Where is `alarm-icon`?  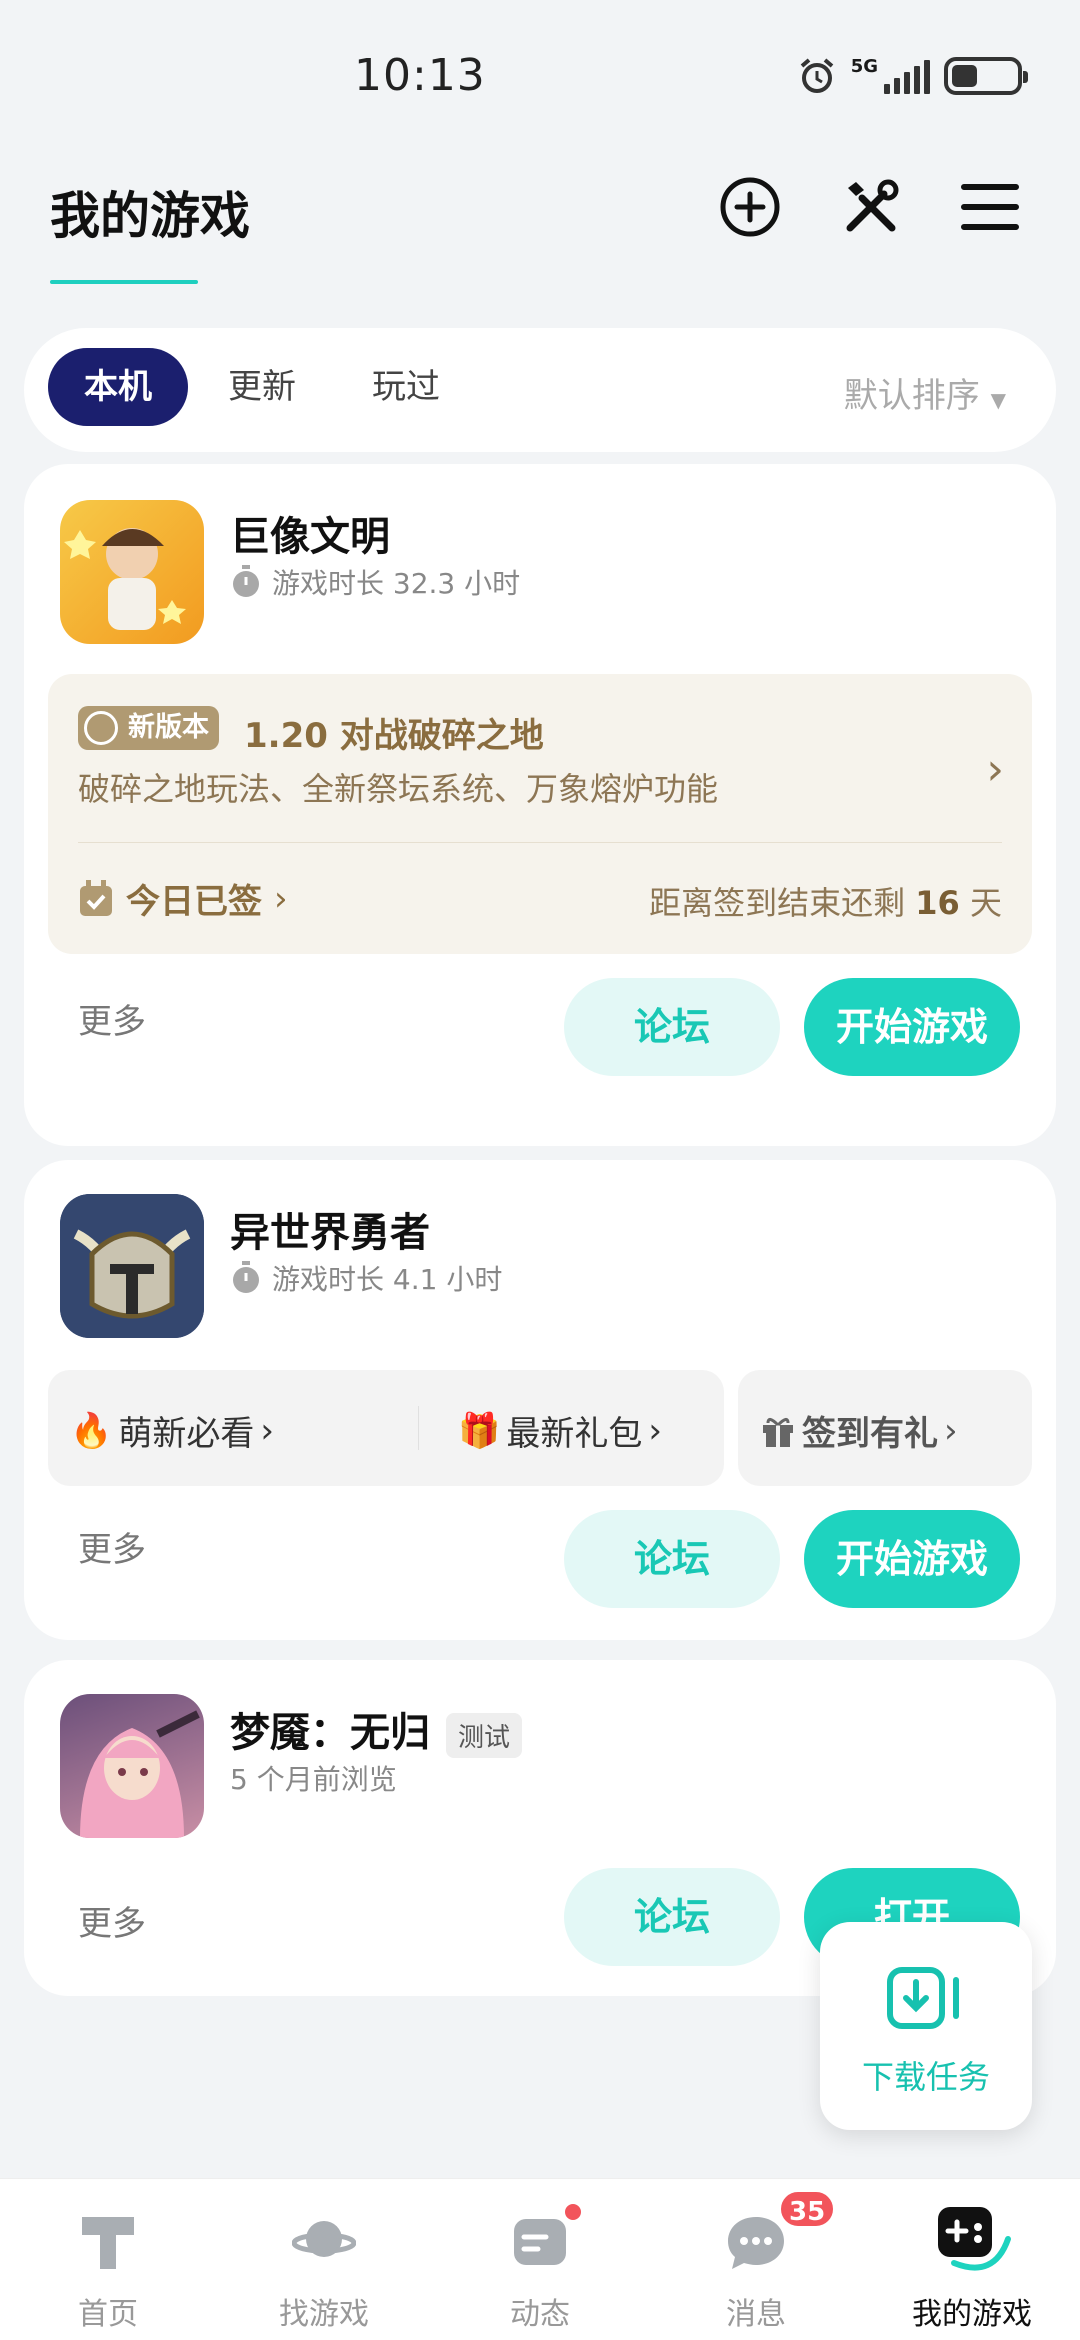 alarm-icon is located at coordinates (816, 75).